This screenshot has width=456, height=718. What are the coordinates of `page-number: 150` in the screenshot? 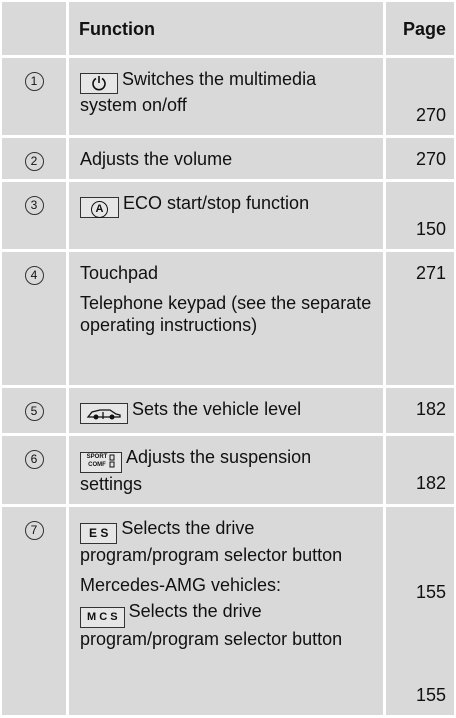 It's located at (420, 217).